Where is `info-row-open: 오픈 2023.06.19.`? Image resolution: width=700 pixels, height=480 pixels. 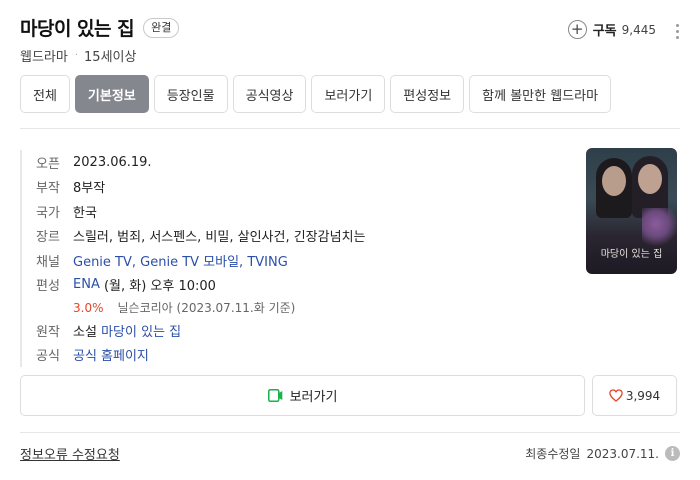
info-row-open: 오픈 2023.06.19. is located at coordinates (300, 162).